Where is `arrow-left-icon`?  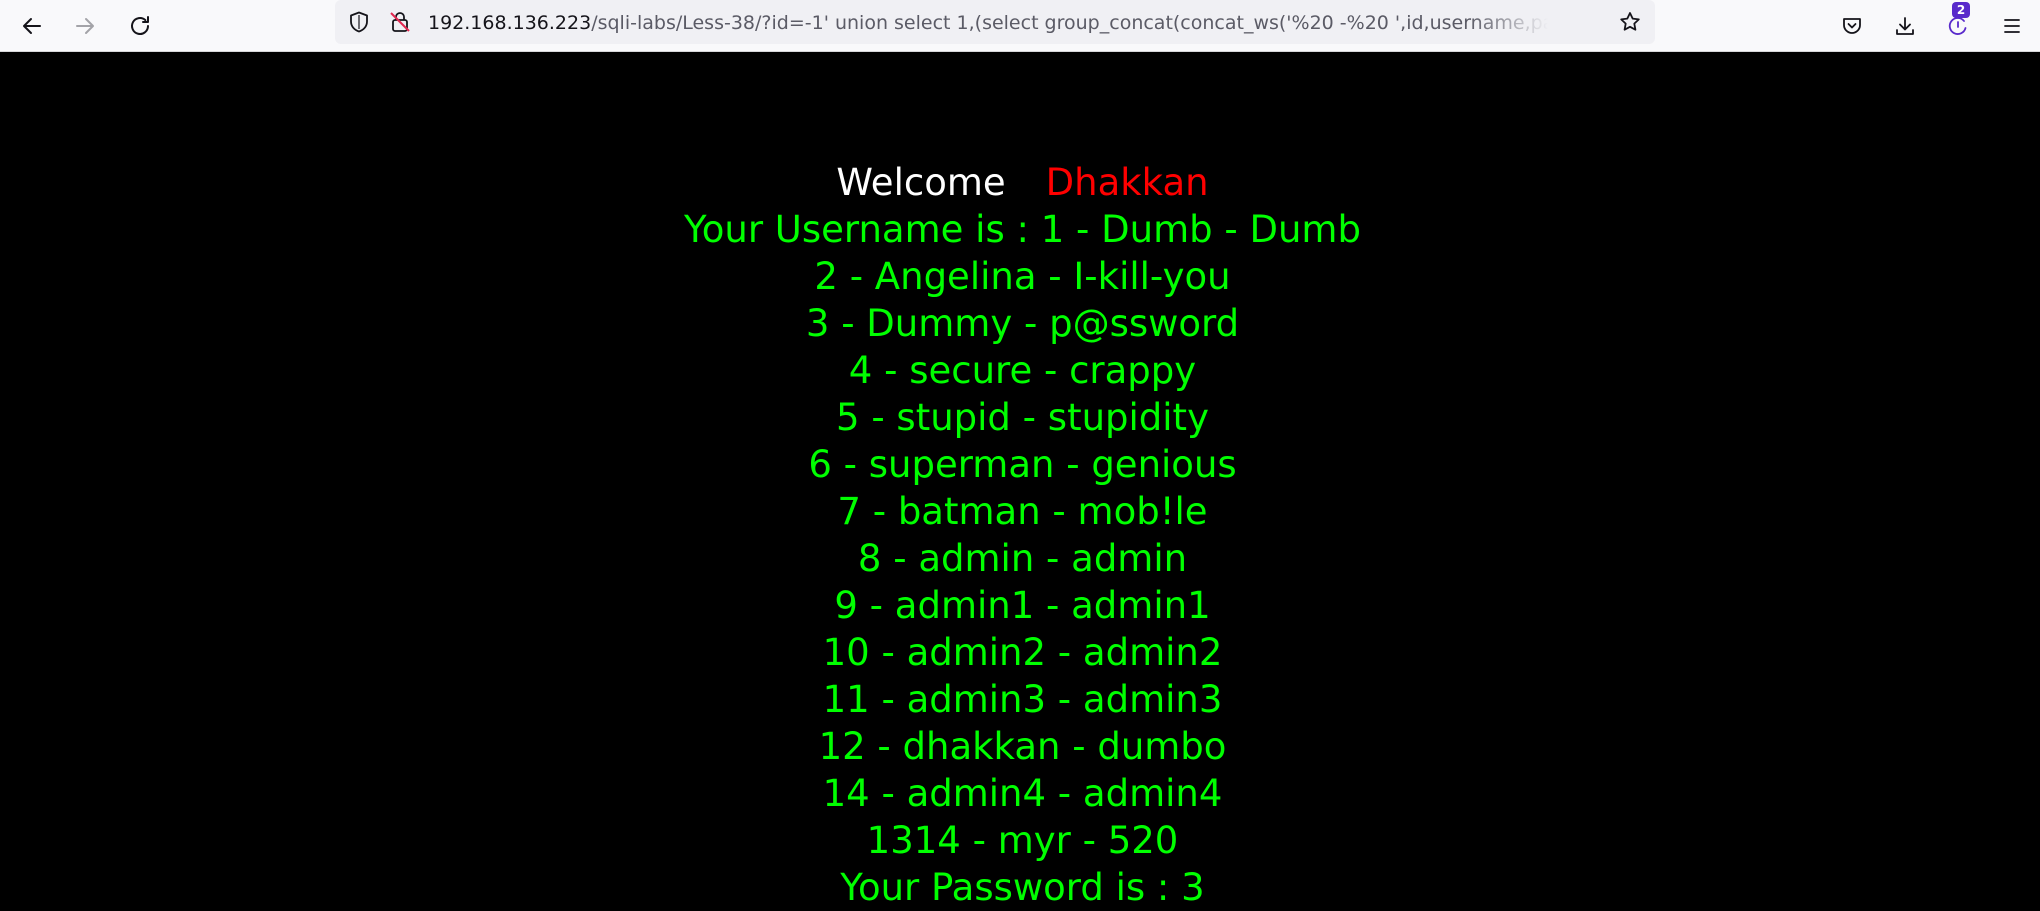
arrow-left-icon is located at coordinates (32, 26).